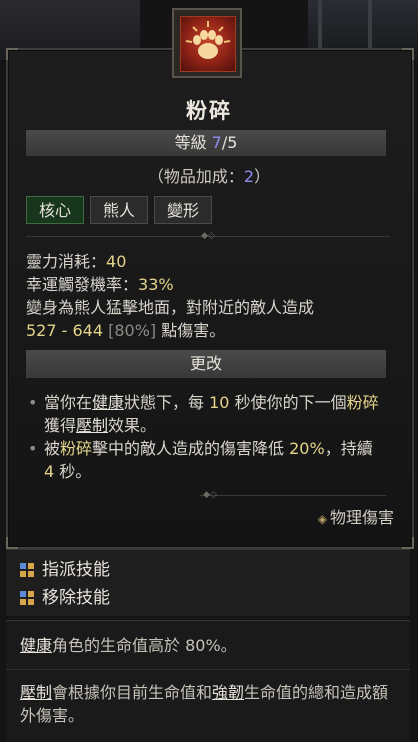 This screenshot has width=418, height=742. I want to click on bear-paw-icon, so click(208, 44).